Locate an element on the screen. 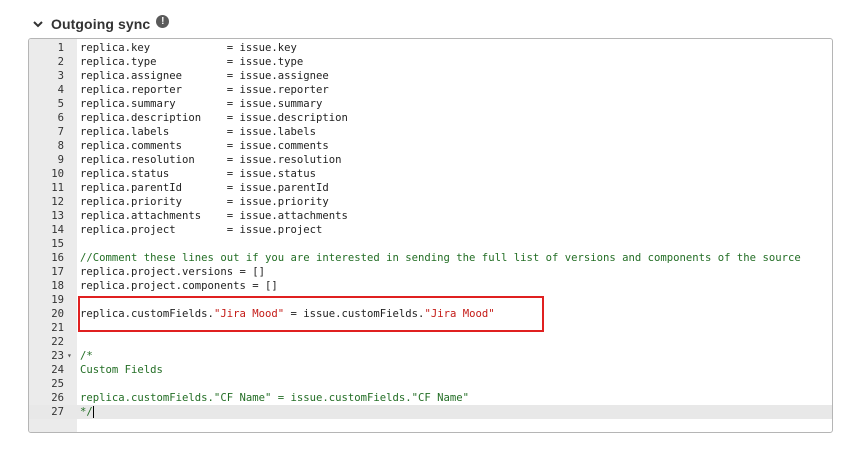 The height and width of the screenshot is (458, 851). code-text: replica.reporter = issue.reporter is located at coordinates (204, 90).